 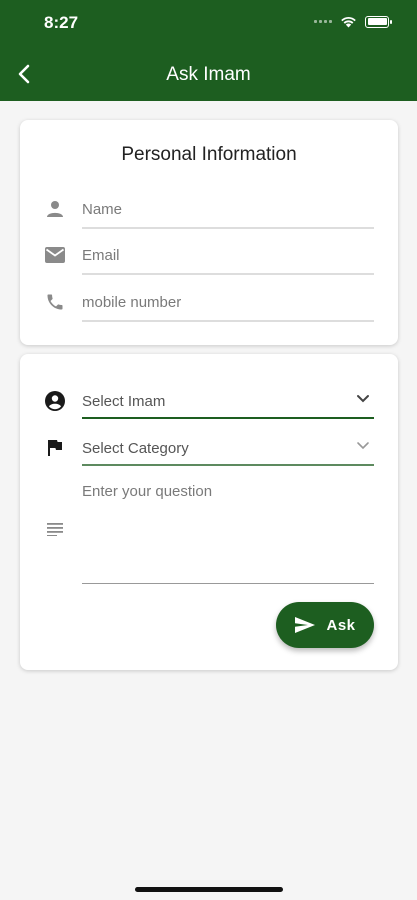 I want to click on signal-icon, so click(x=323, y=21).